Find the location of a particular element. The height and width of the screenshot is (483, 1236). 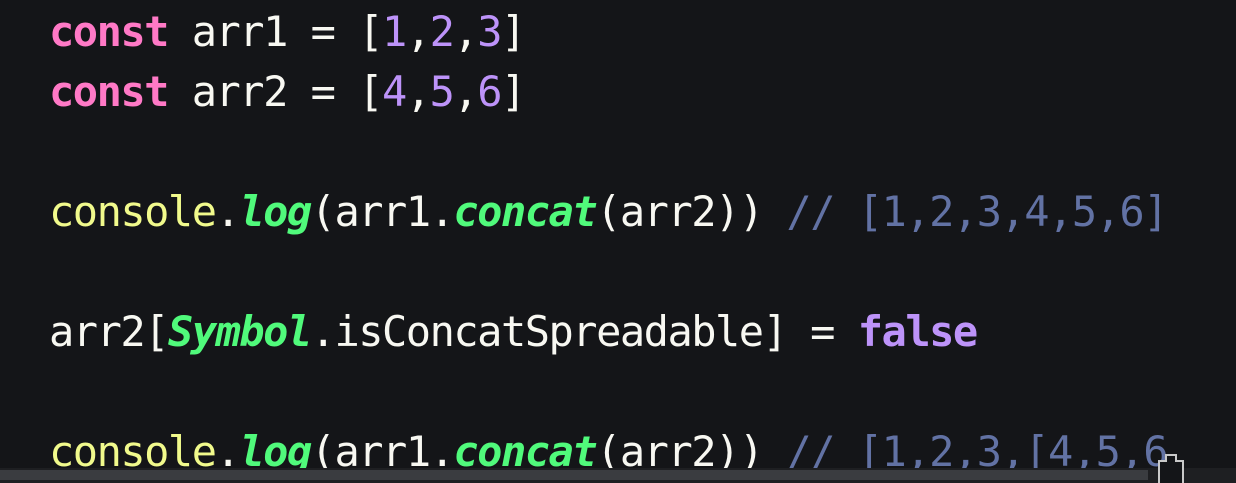

log-method: log is located at coordinates (275, 211).